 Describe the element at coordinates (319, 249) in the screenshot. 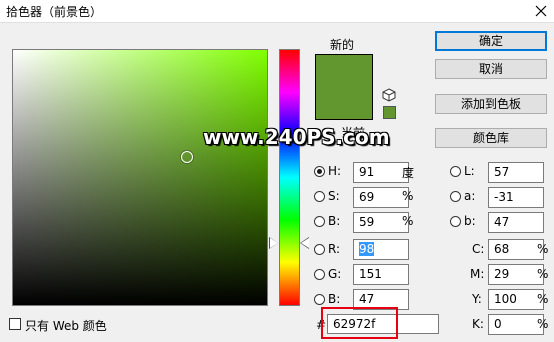

I see `radio-red` at that location.